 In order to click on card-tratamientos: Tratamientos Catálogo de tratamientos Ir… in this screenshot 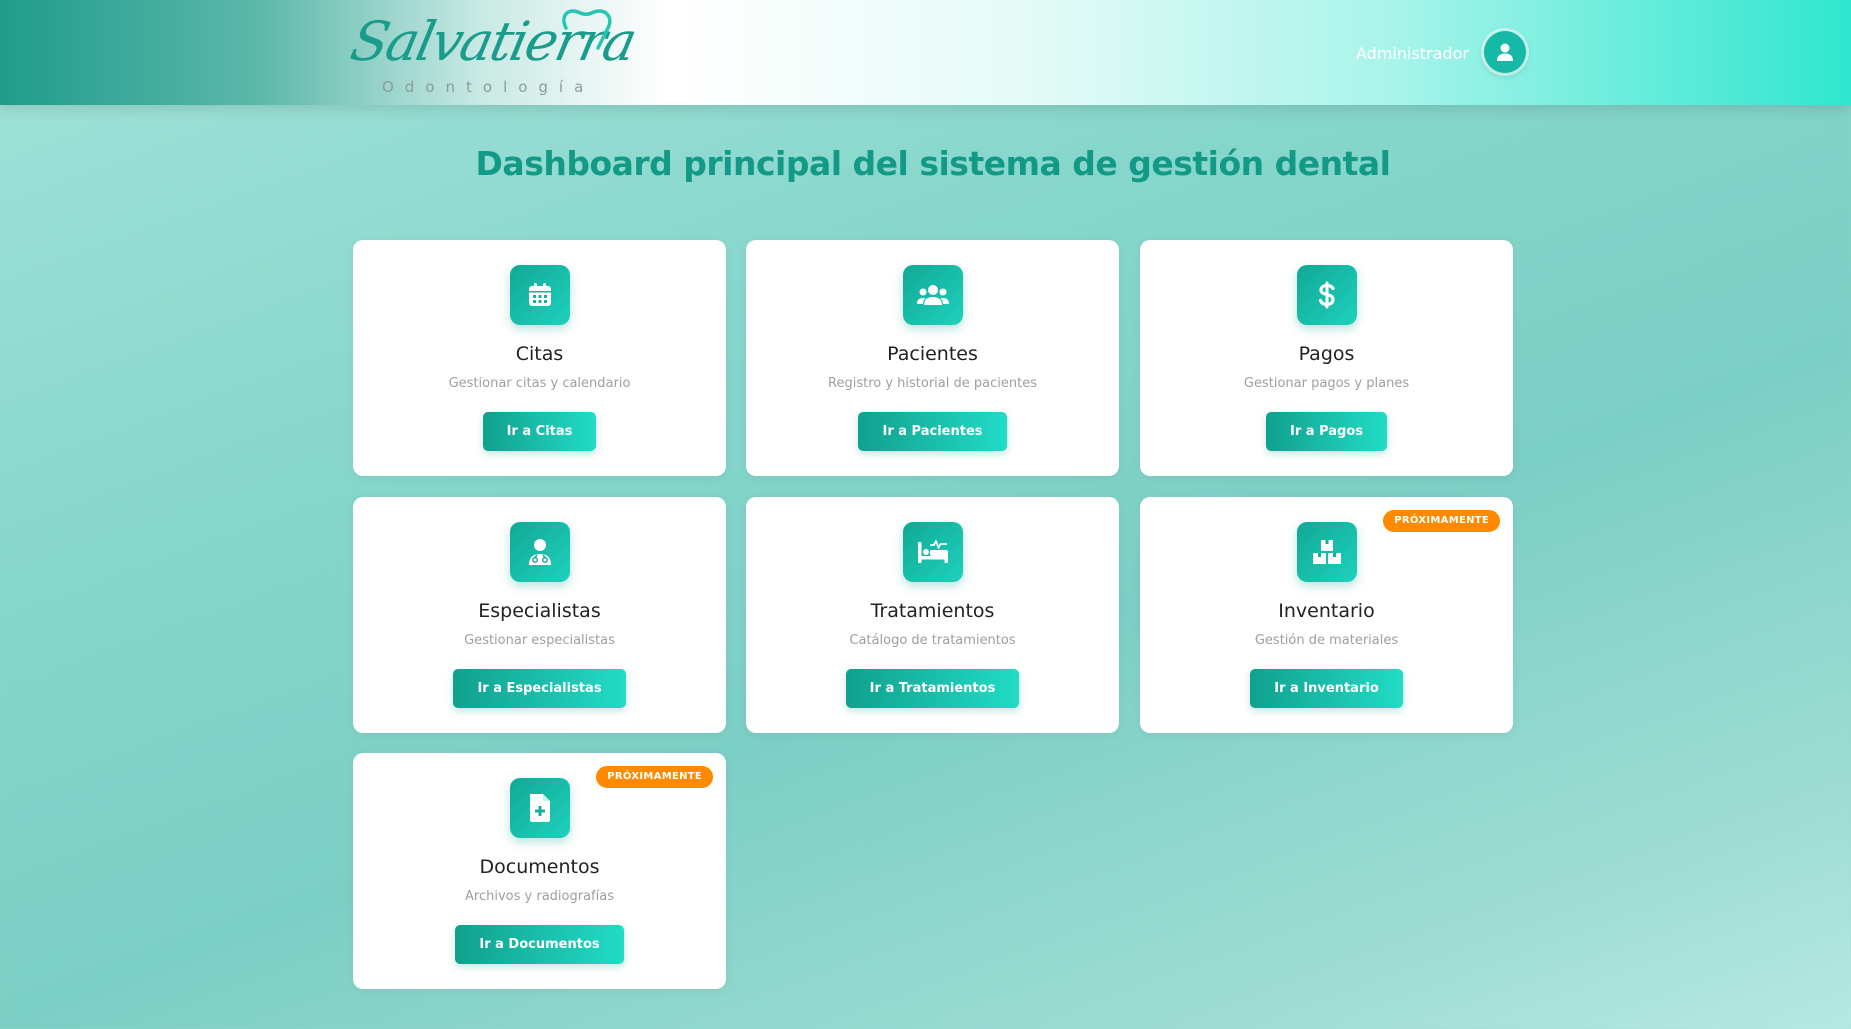, I will do `click(932, 615)`.